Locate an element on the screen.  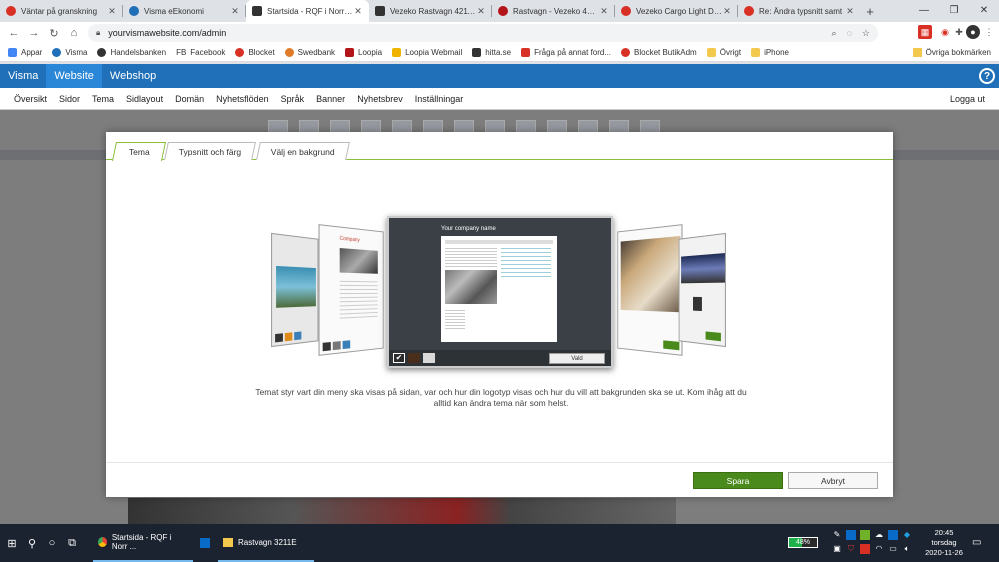
search-icon: ⚲ is located at coordinates (32, 543).